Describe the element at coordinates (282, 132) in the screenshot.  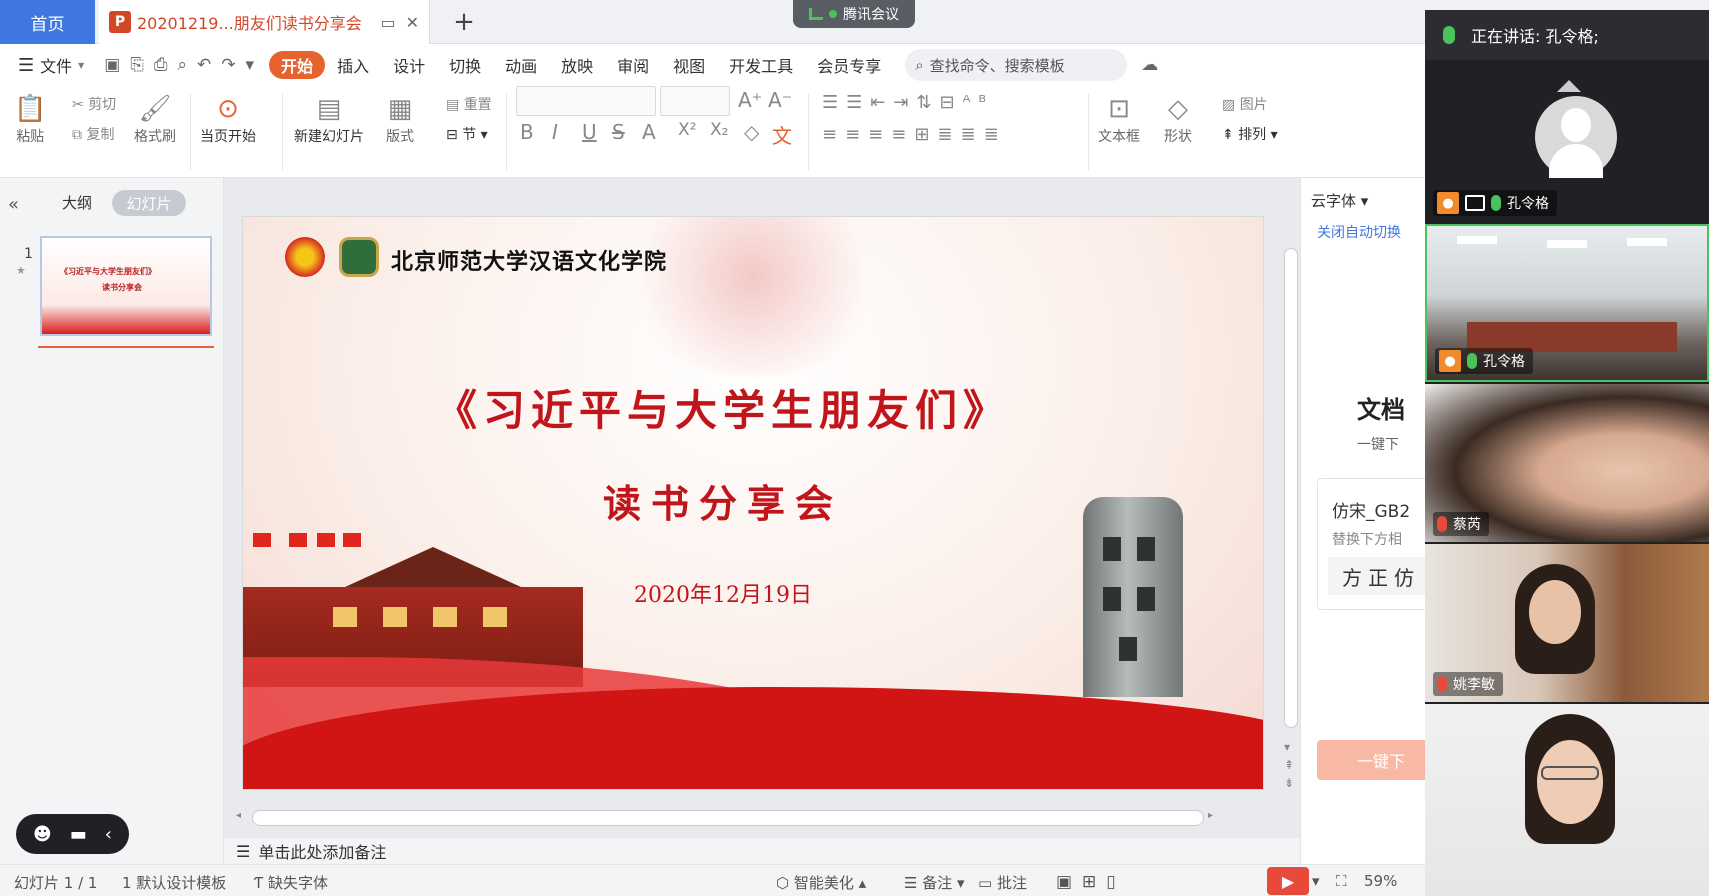
I see `divider` at that location.